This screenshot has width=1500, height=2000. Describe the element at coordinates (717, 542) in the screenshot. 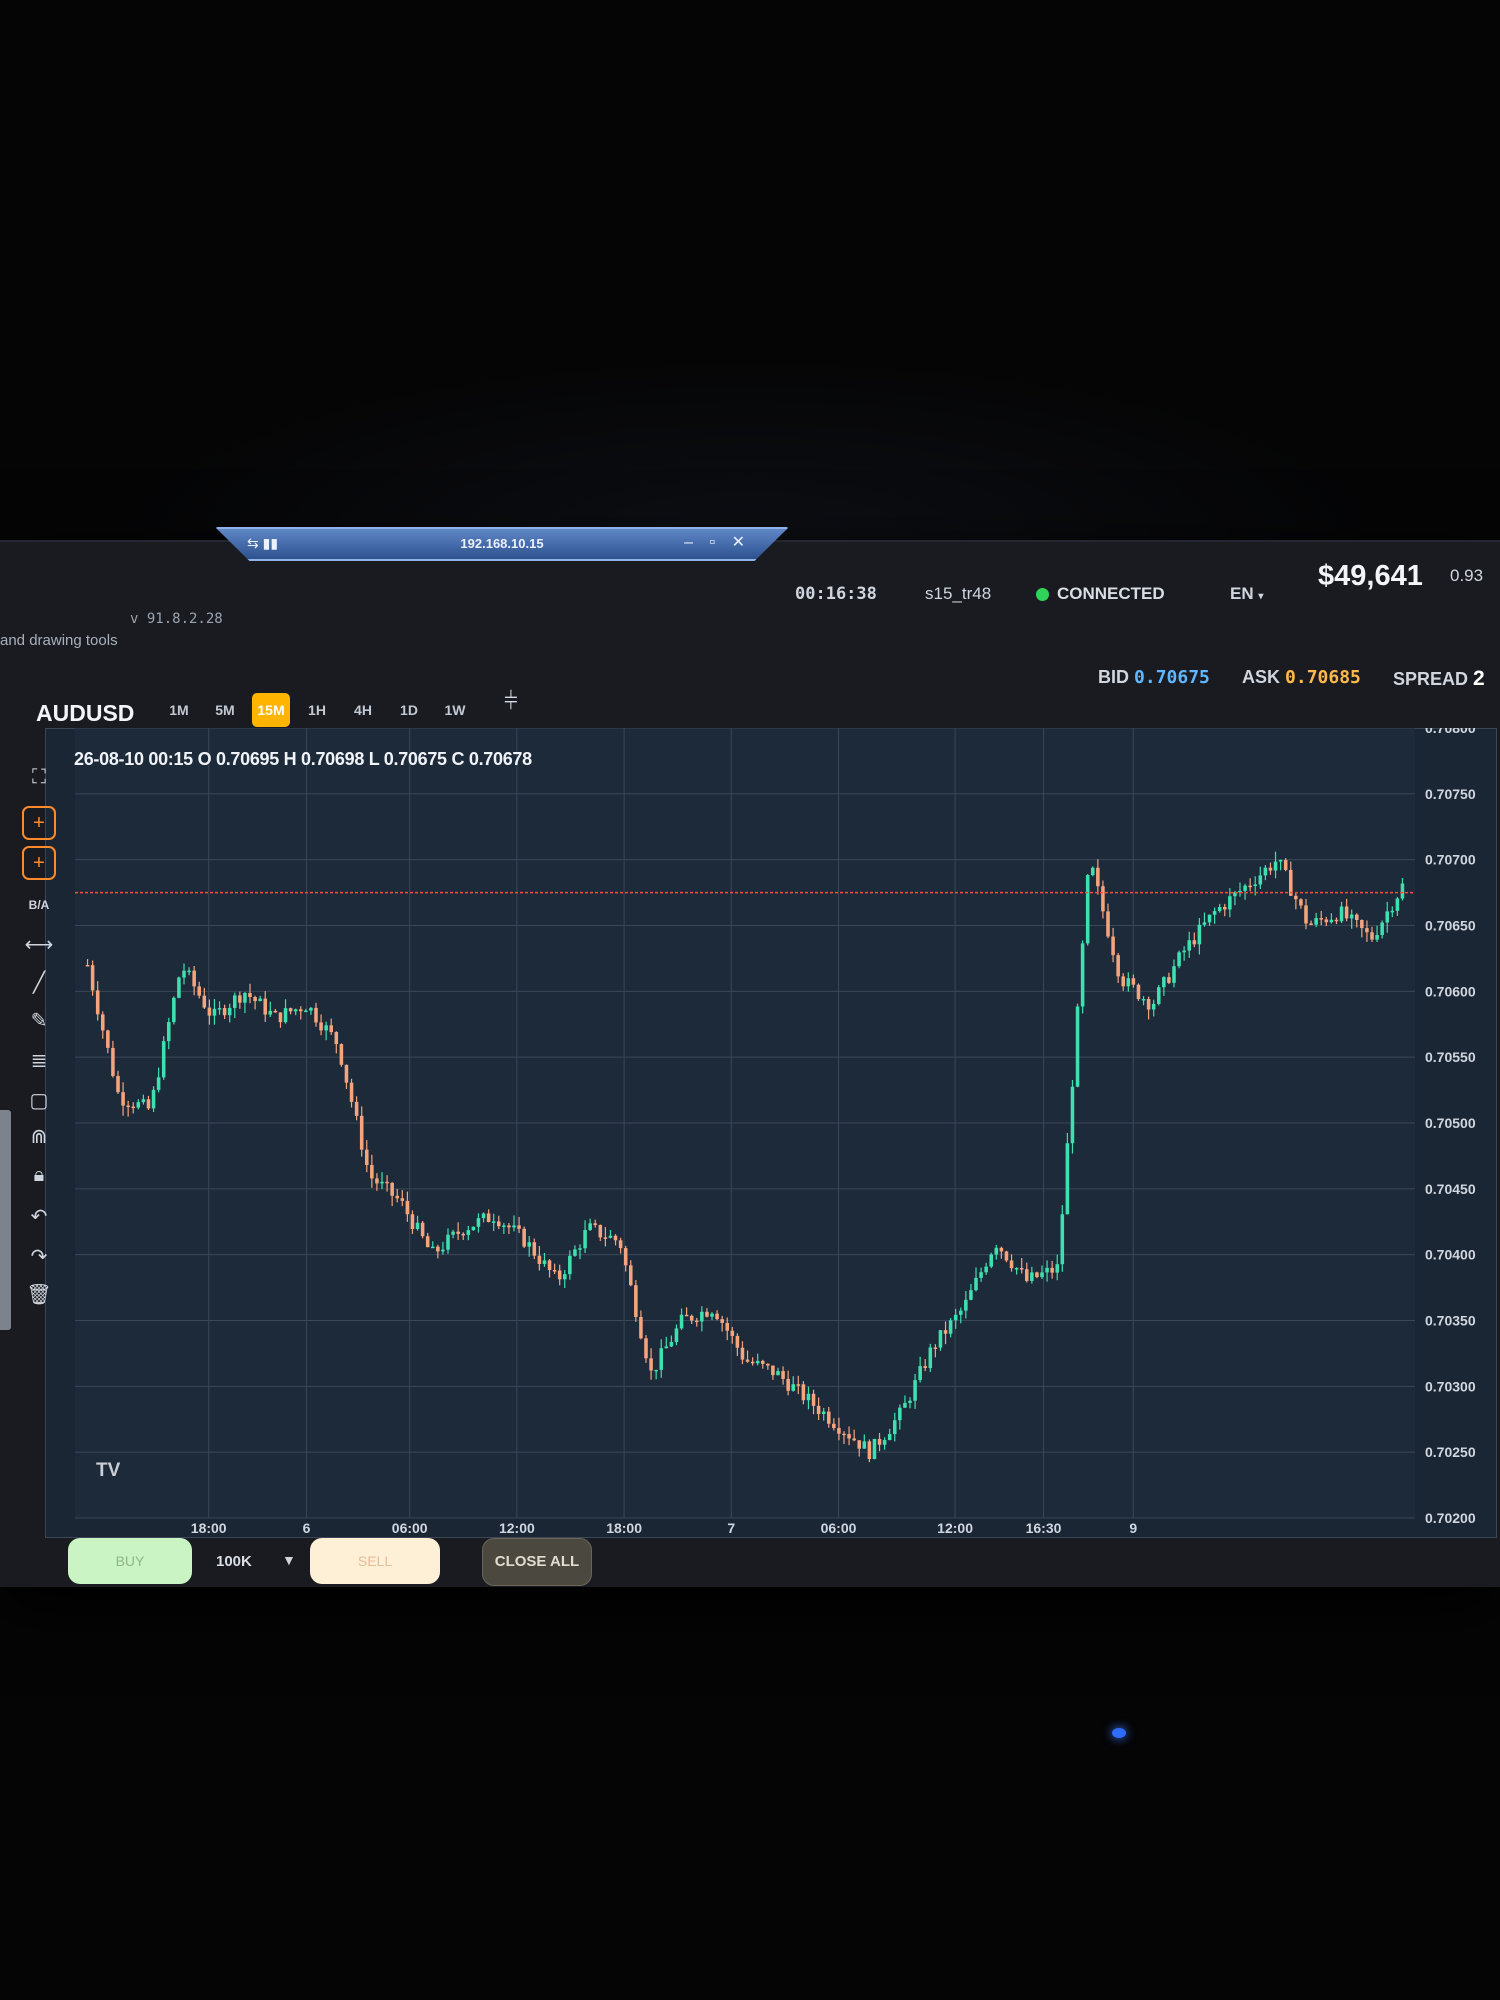

I see `remote-window-controls-icon: – ▫ ✕` at that location.